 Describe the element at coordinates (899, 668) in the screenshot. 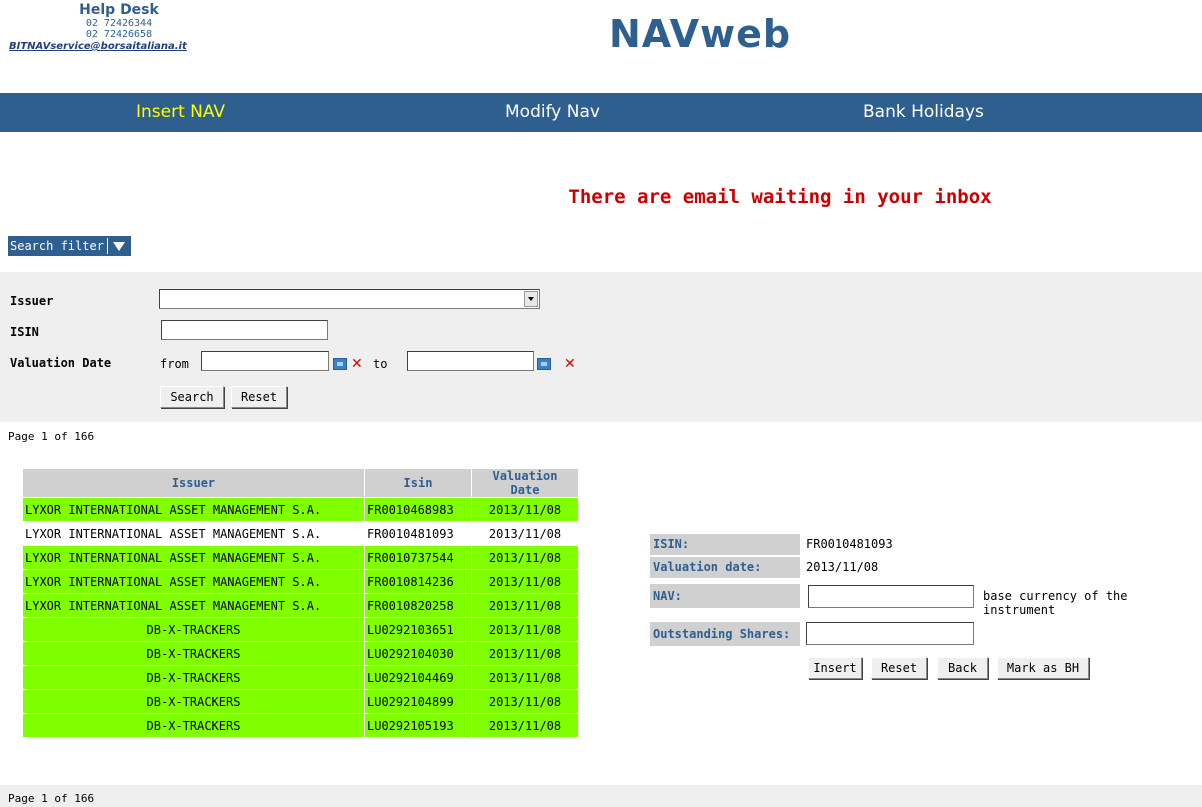

I see `reset-button: Reset` at that location.